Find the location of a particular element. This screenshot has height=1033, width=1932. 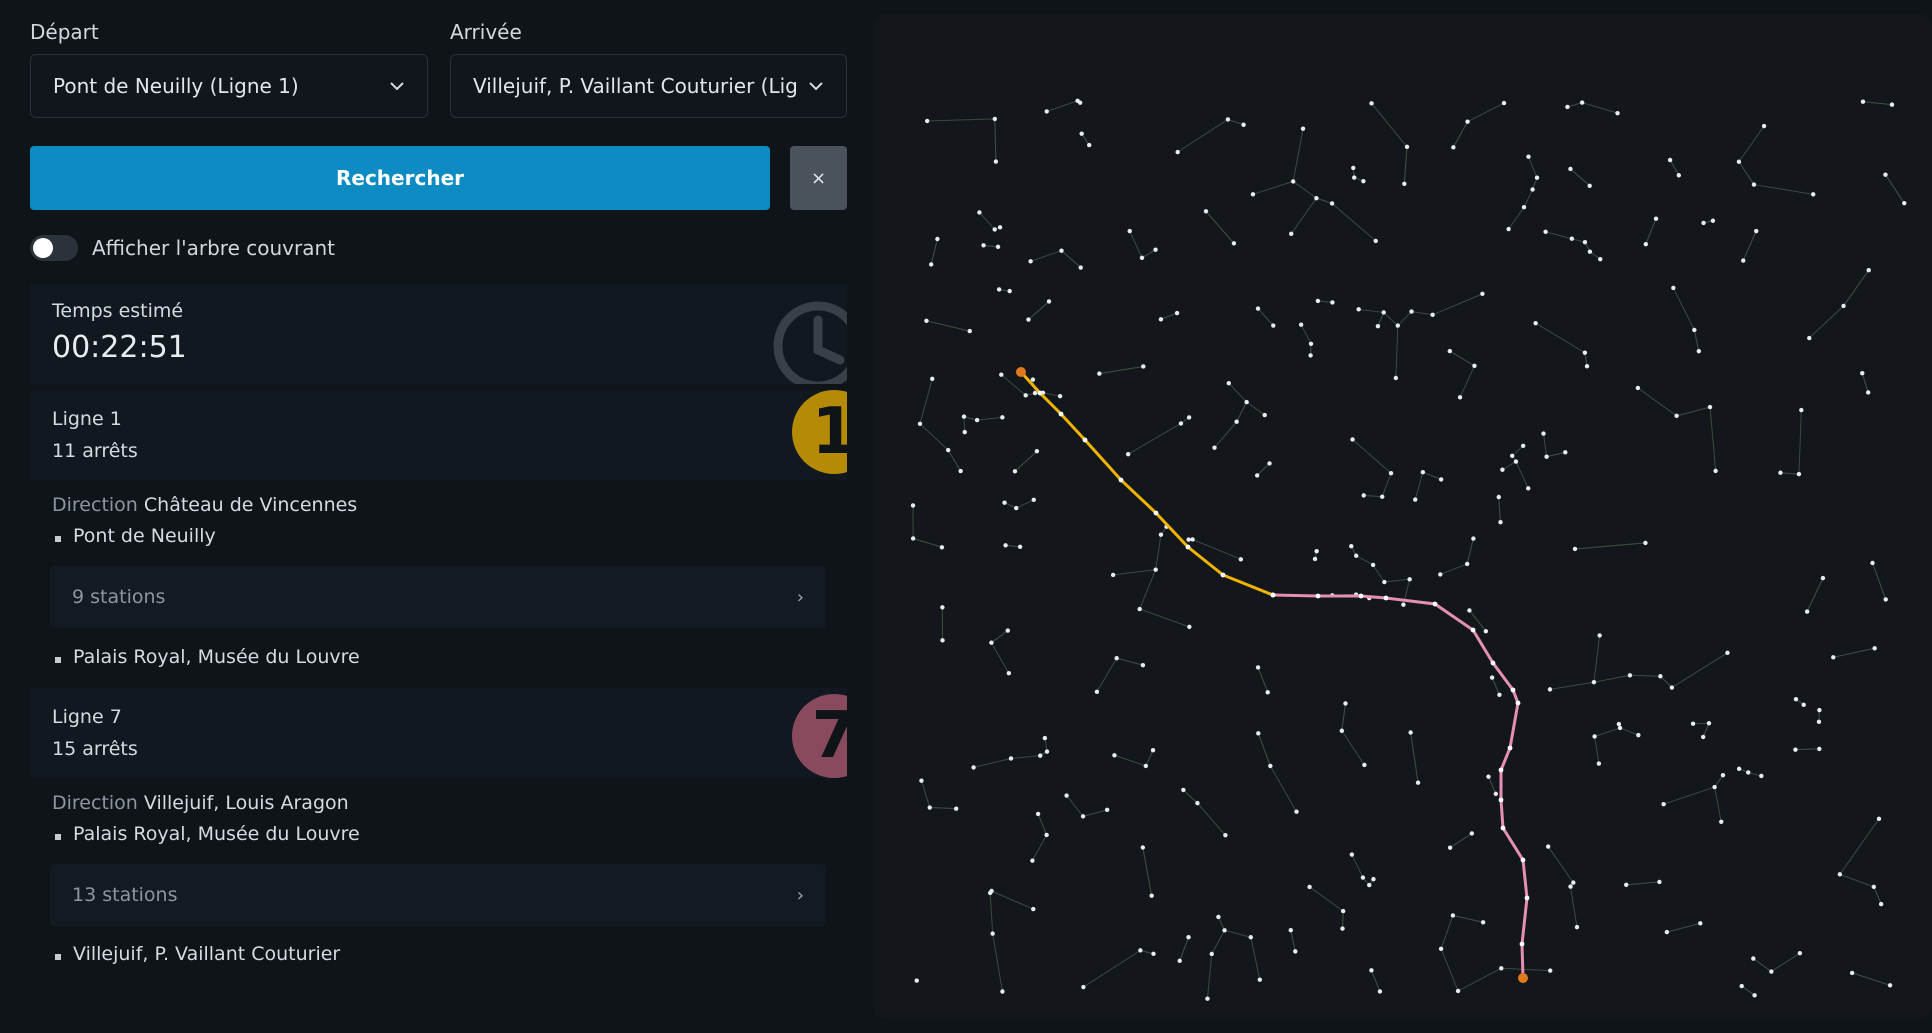

segment-2-stations-expander: 13 stations › is located at coordinates (438, 895).